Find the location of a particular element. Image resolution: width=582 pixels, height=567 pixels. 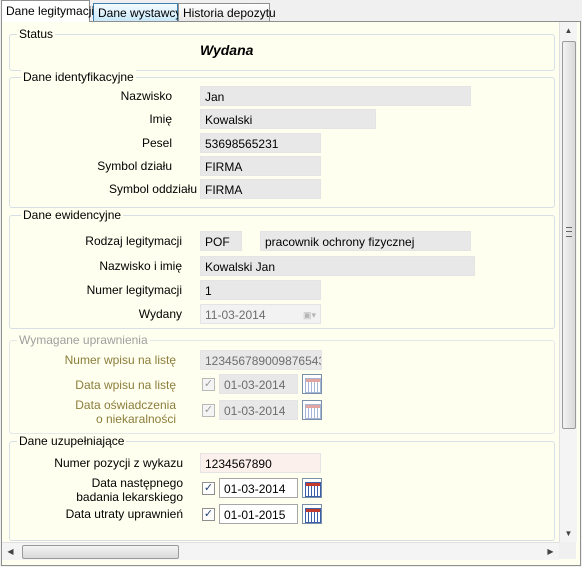

pesel-label: Pesel is located at coordinates (156, 143).